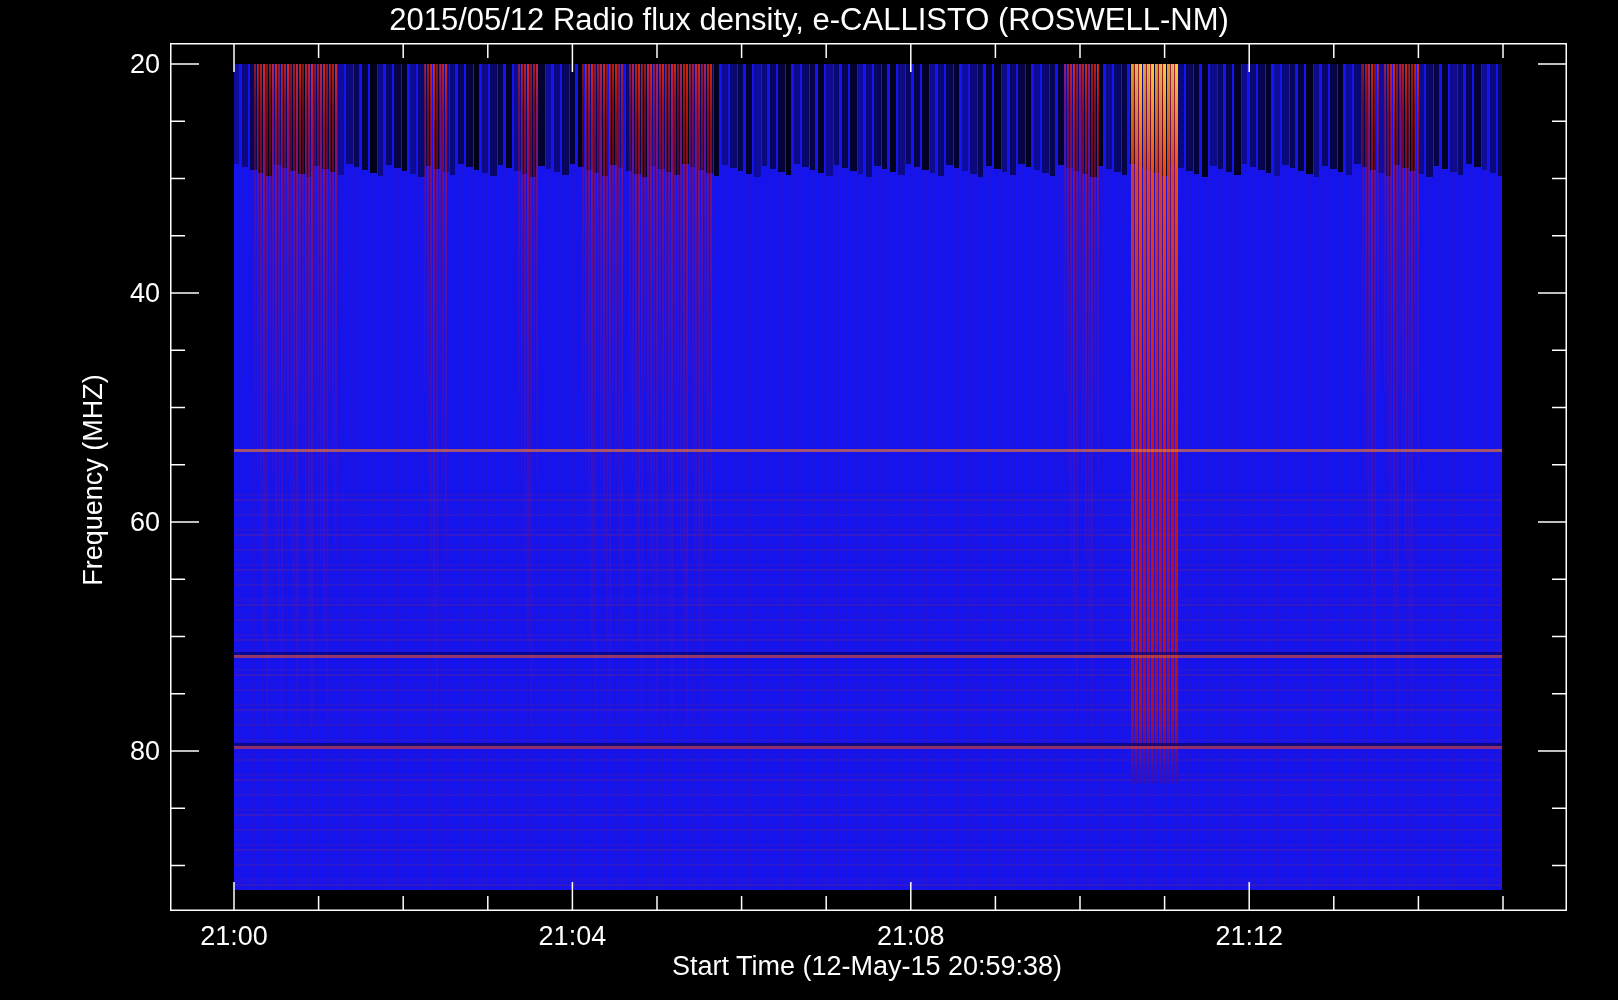 This screenshot has width=1618, height=1000. Describe the element at coordinates (809, 20) in the screenshot. I see `chart-title: 2015/05/12 Radio flux density, e-CALLISTO (ROSWELL-NM)` at that location.